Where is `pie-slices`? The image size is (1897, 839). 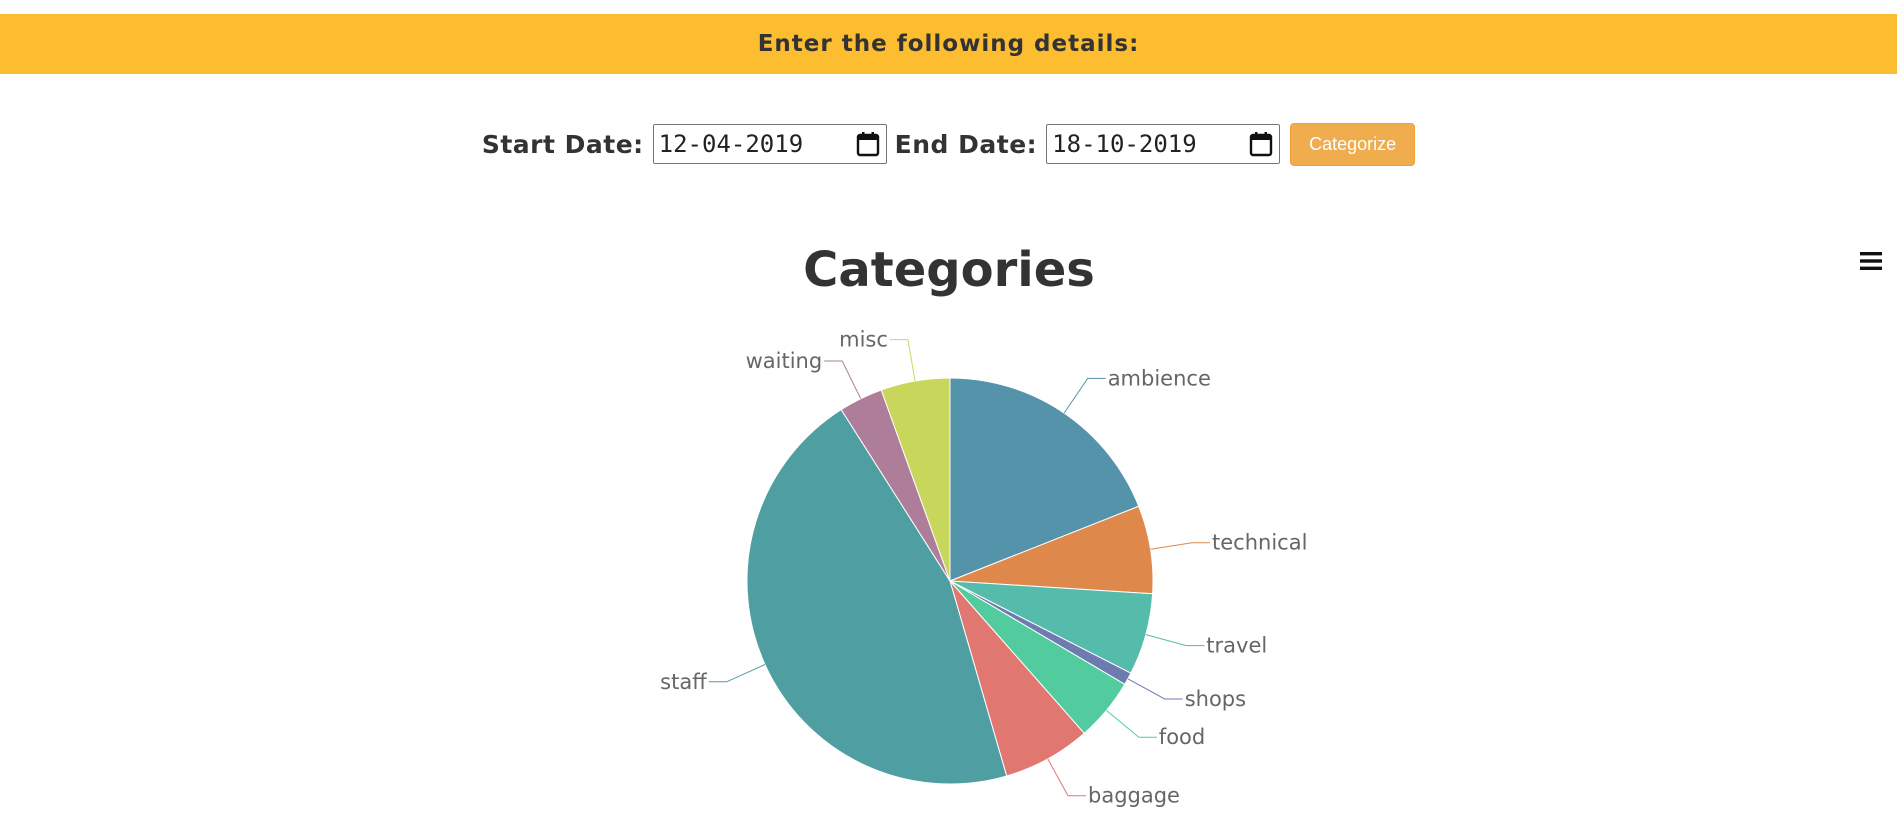 pie-slices is located at coordinates (950, 581).